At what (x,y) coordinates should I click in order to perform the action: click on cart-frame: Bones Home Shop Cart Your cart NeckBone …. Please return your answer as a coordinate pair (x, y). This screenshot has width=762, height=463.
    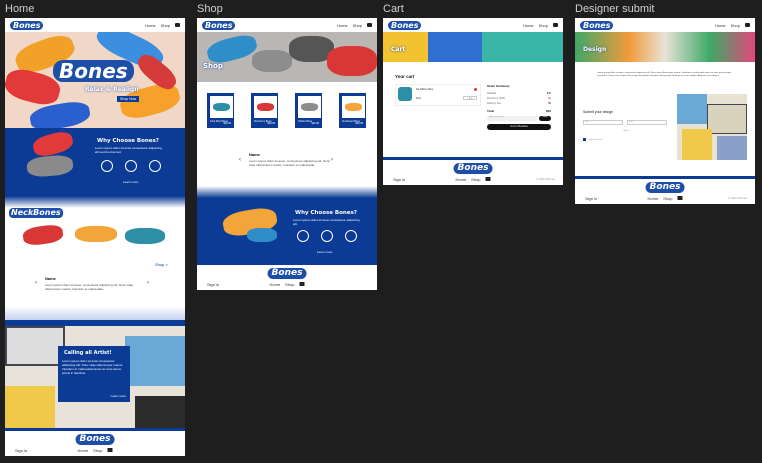
    Looking at the image, I should click on (473, 101).